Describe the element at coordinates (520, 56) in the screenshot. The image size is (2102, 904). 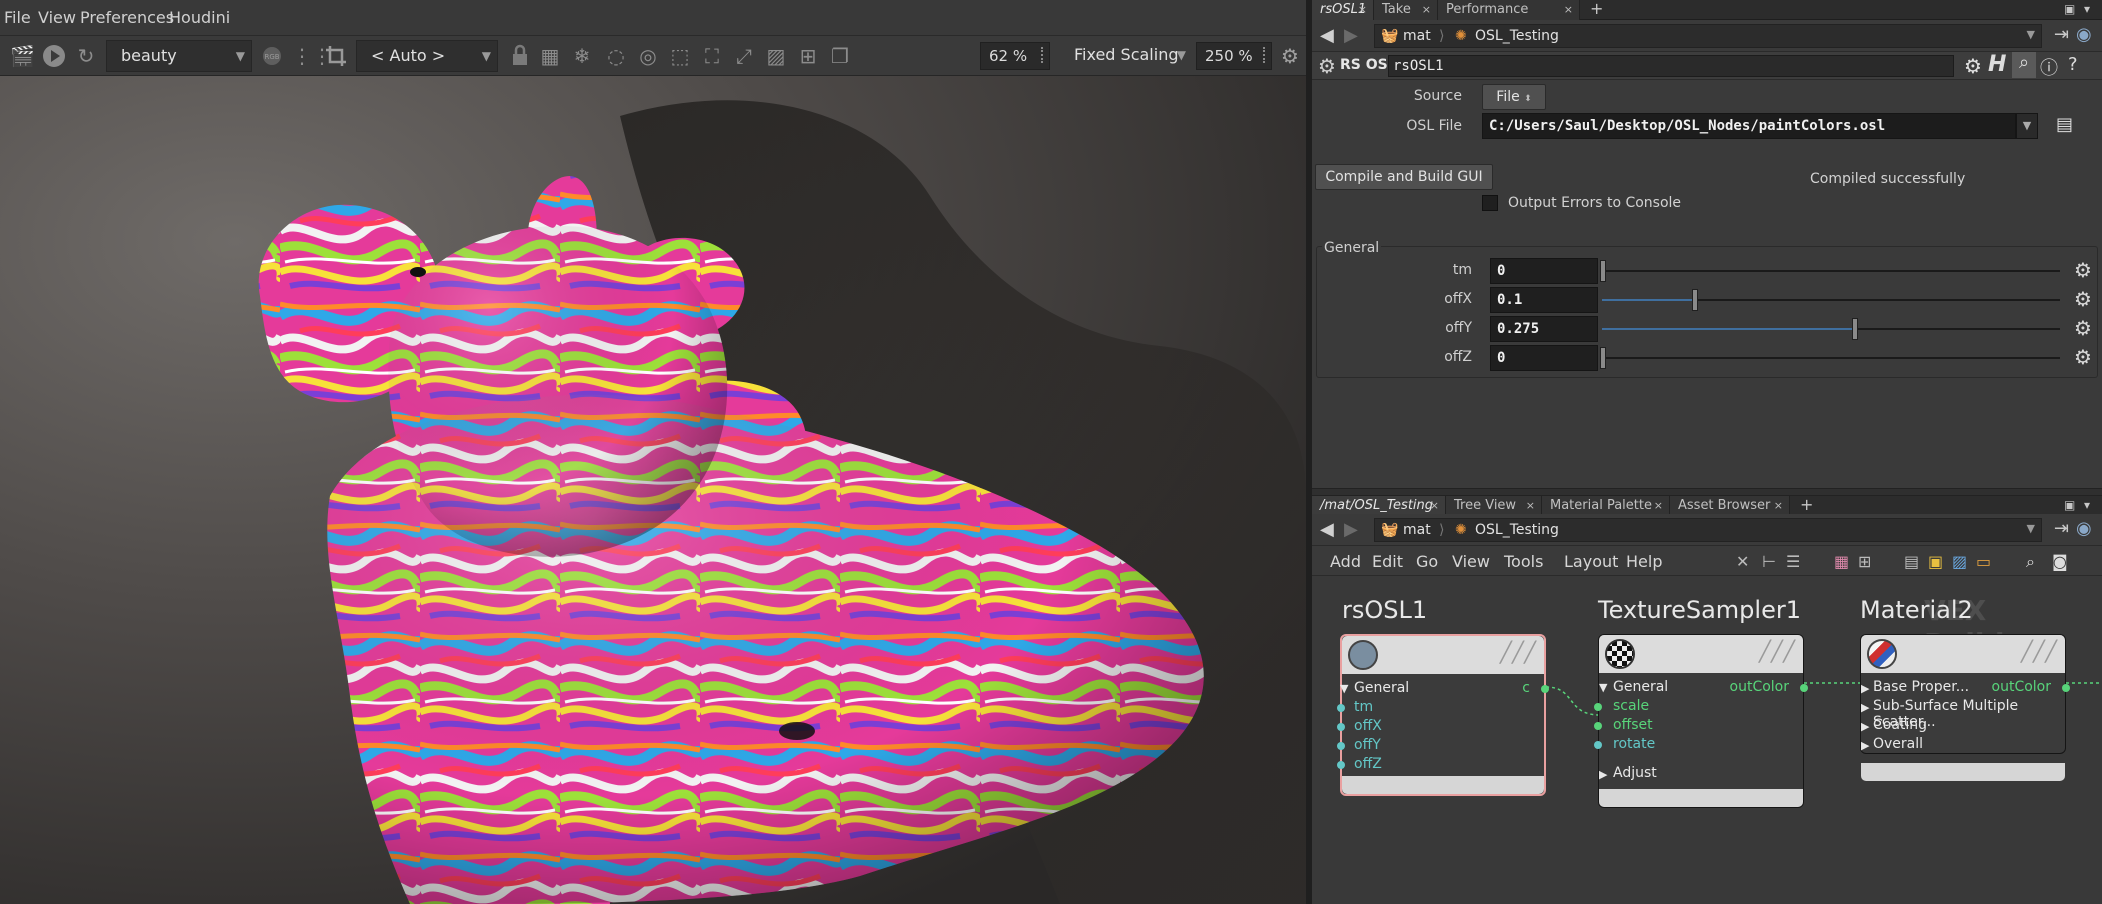
I see `lock-icon` at that location.